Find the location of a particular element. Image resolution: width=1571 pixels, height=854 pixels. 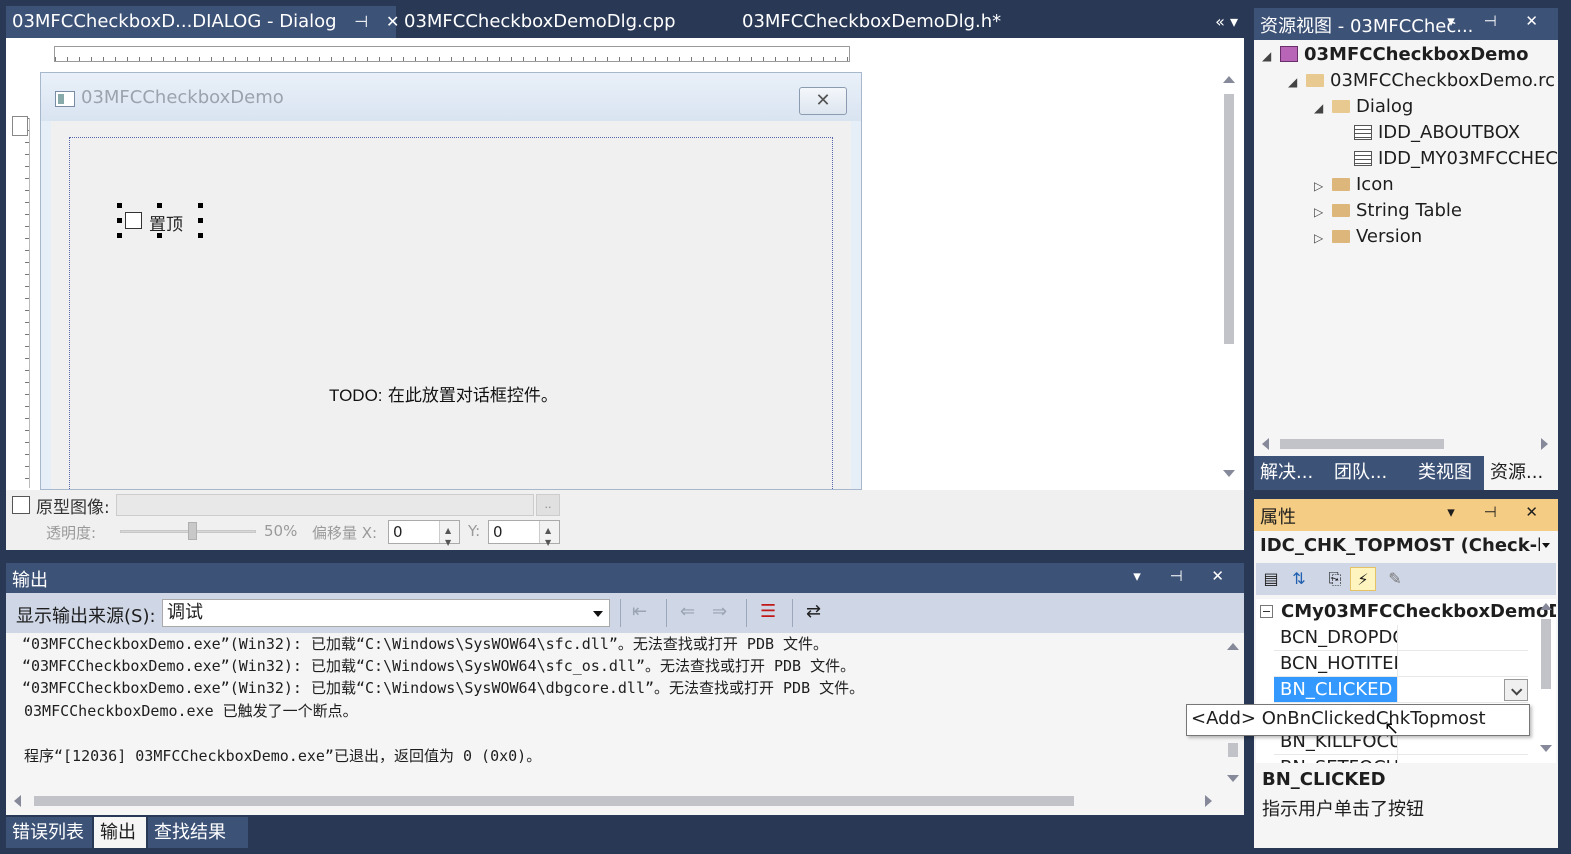

control-events-icon: ⎘ is located at coordinates (1335, 579).